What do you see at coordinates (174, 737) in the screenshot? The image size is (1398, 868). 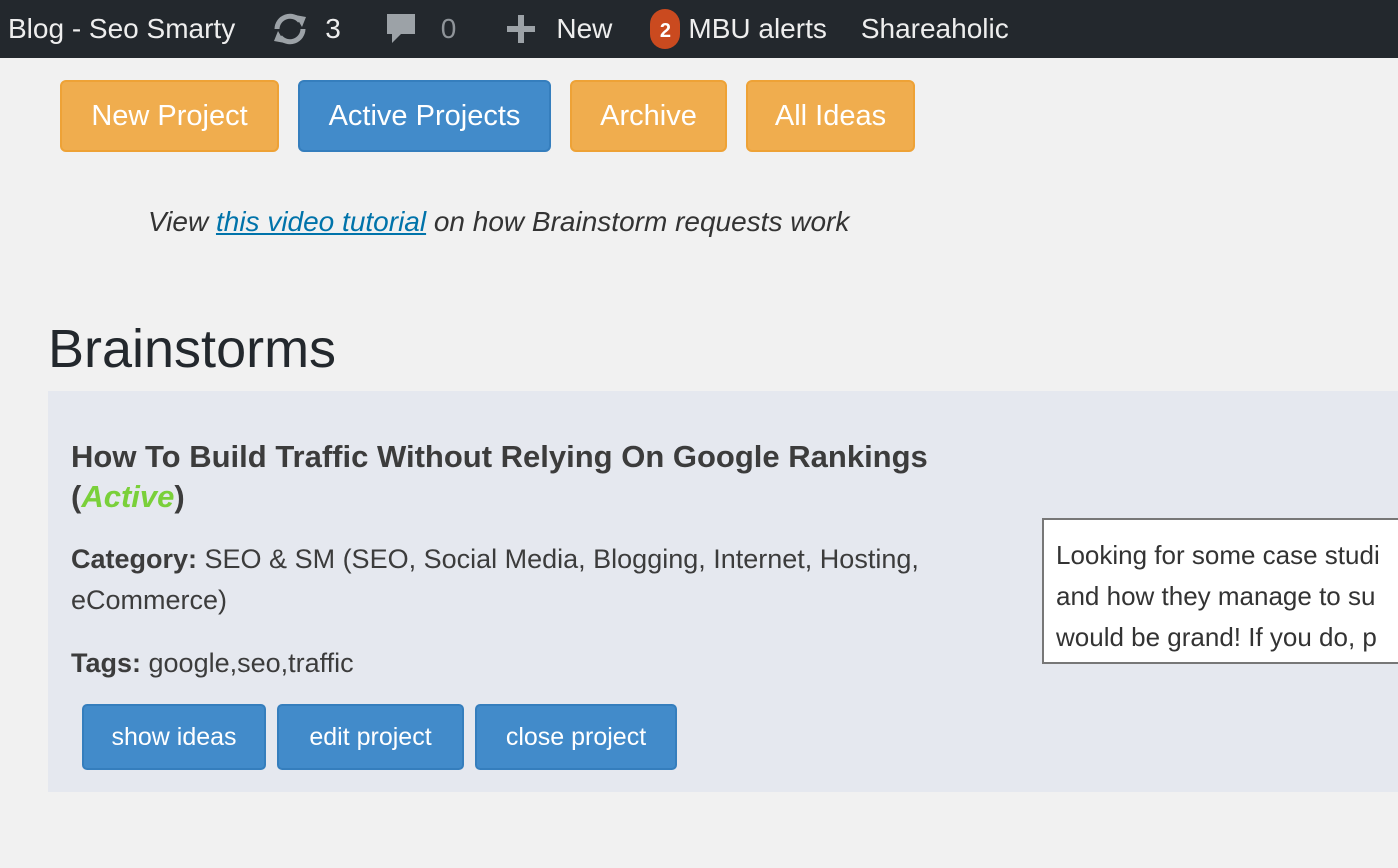 I see `show-ideas-button: show ideas` at bounding box center [174, 737].